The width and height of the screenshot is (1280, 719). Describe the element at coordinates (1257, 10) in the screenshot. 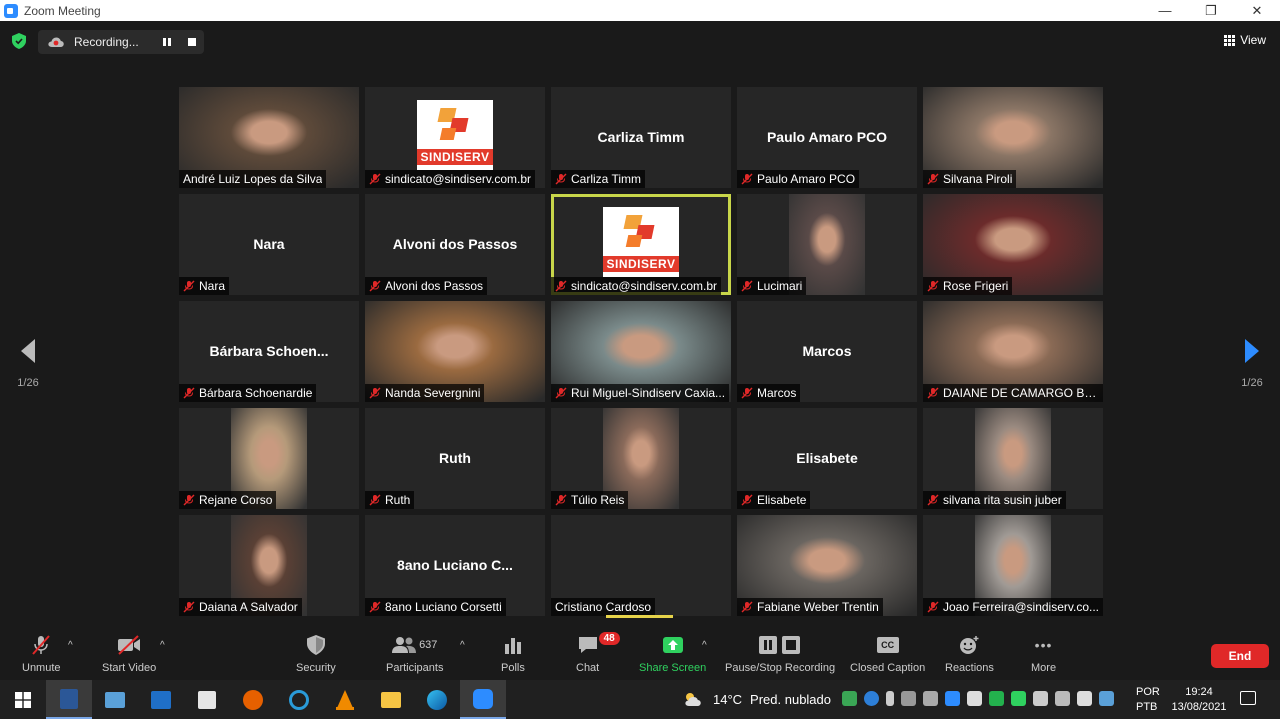

I see `close-button: ✕` at that location.